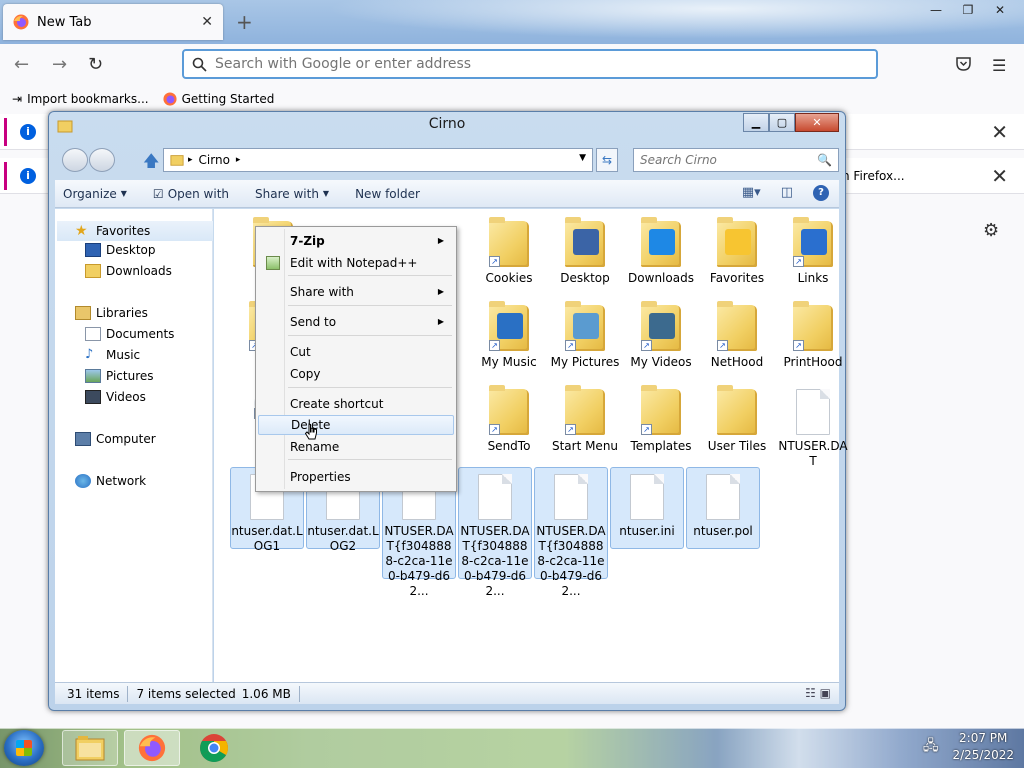 The image size is (1024, 768). What do you see at coordinates (821, 193) in the screenshot?
I see `help-icon: ?` at bounding box center [821, 193].